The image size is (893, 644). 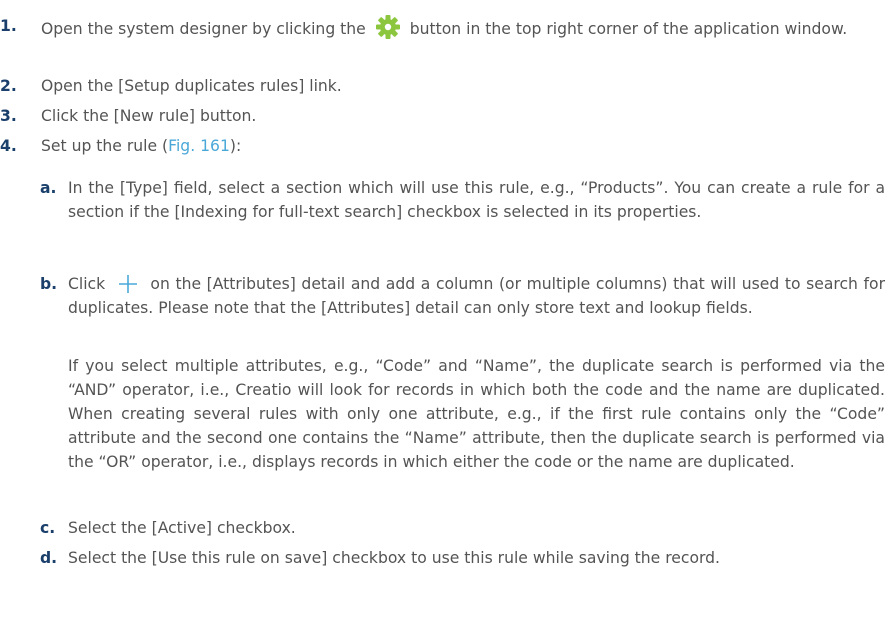 What do you see at coordinates (199, 146) in the screenshot?
I see `figure-link: Fig. 161` at bounding box center [199, 146].